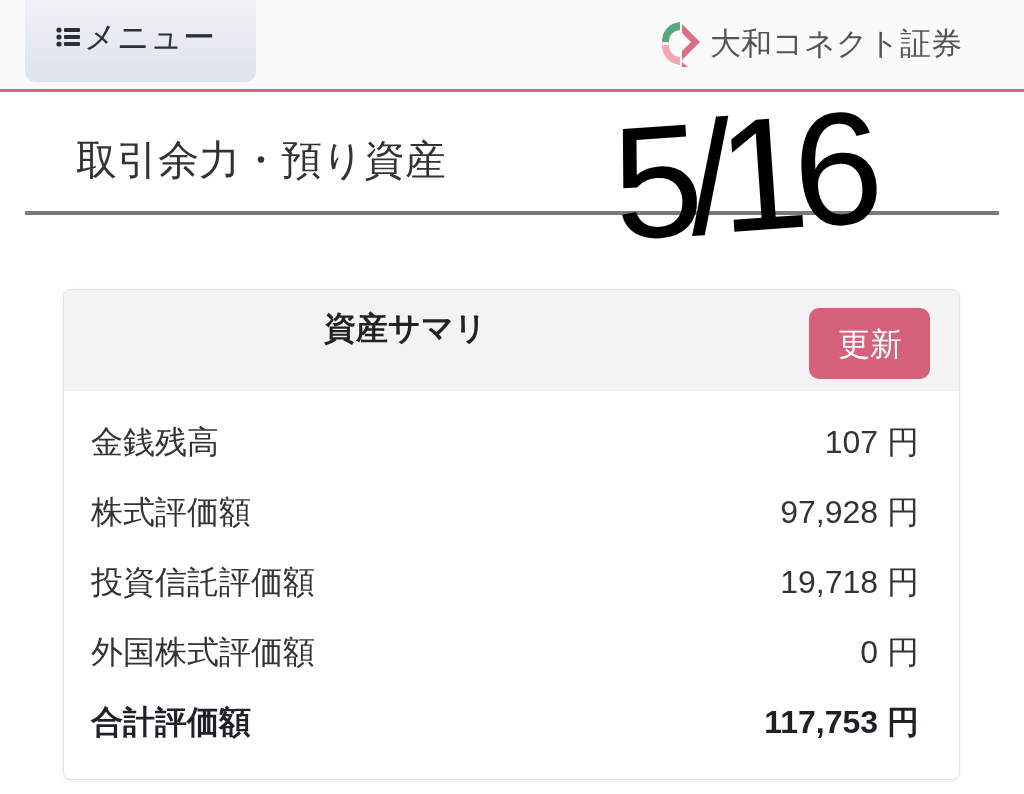  What do you see at coordinates (889, 652) in the screenshot?
I see `row-value: 0 円` at bounding box center [889, 652].